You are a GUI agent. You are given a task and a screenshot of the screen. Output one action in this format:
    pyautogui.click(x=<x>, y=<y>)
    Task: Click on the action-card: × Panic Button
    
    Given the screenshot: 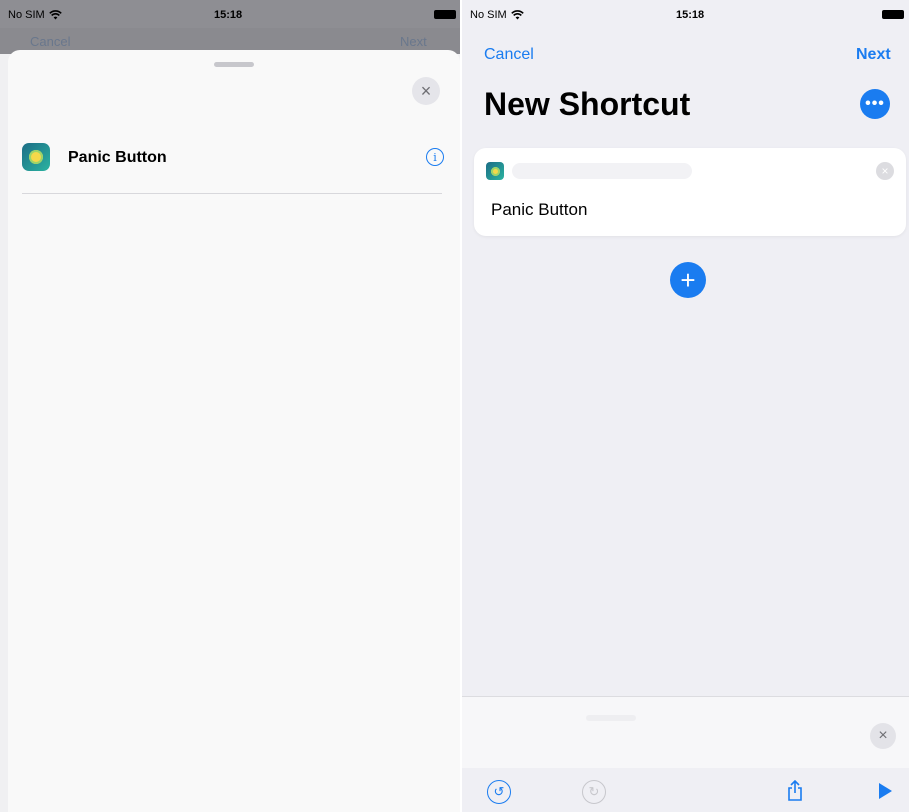 What is the action you would take?
    pyautogui.click(x=690, y=192)
    